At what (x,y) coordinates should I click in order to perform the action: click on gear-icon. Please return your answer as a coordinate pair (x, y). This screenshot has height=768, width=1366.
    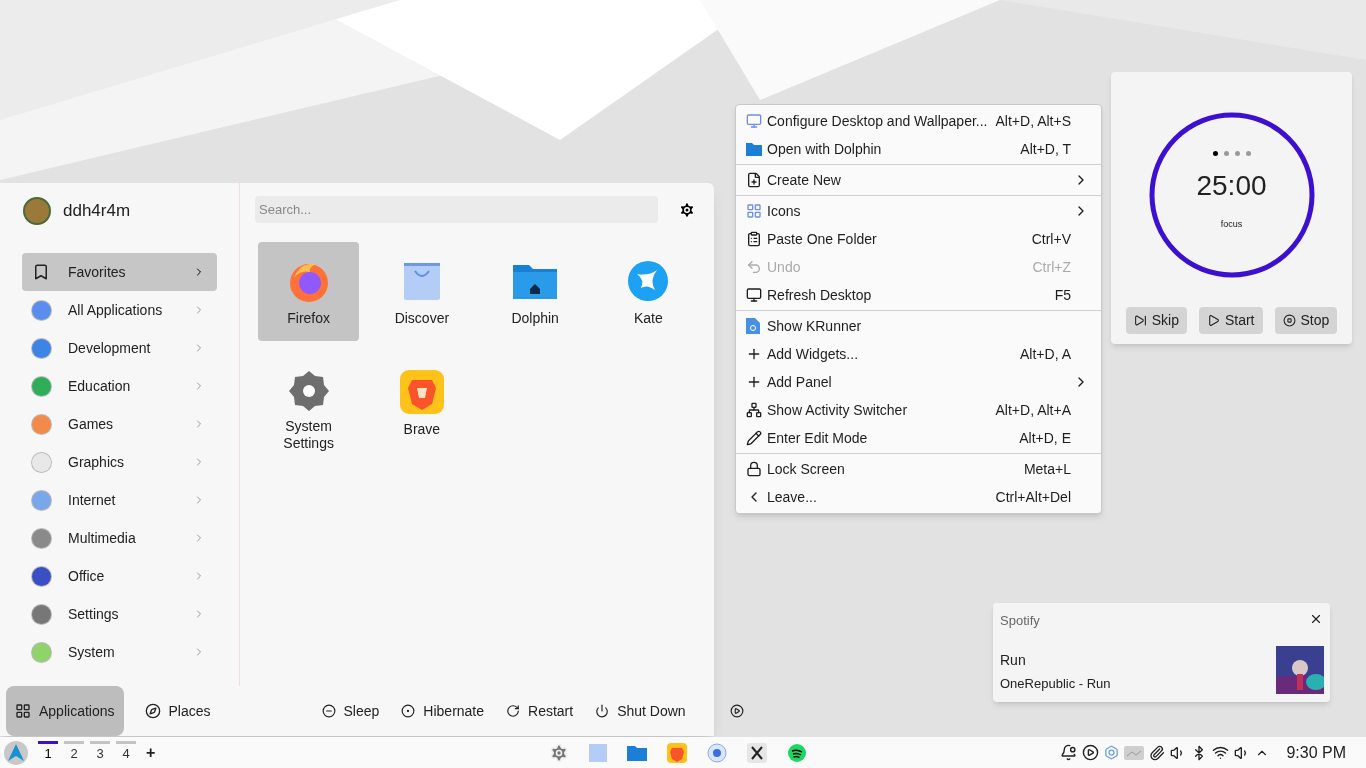
    Looking at the image, I should click on (558, 752).